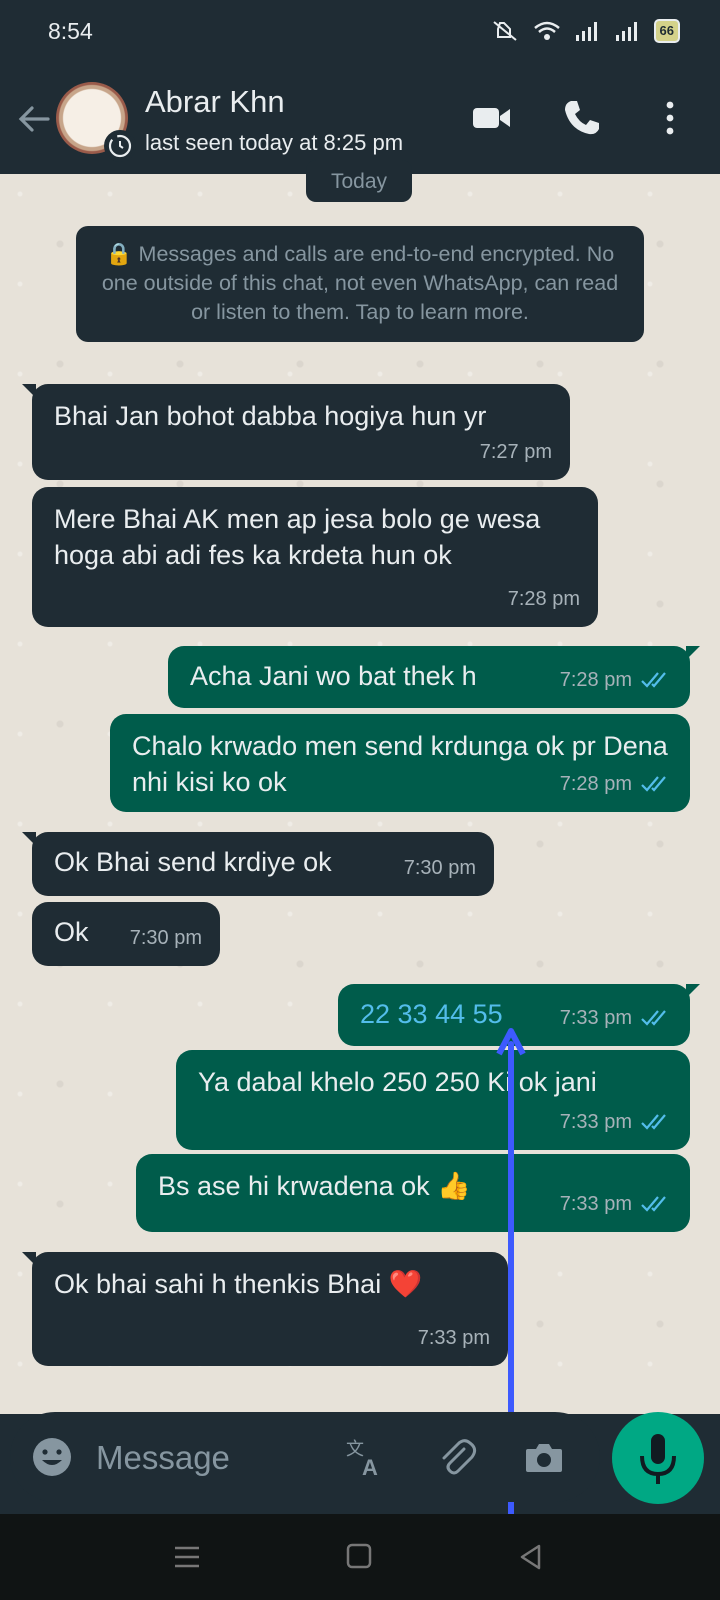 The width and height of the screenshot is (720, 1600). I want to click on message-outgoing: Bs ase hi krwadena ok 👍 7:33 pm, so click(413, 1193).